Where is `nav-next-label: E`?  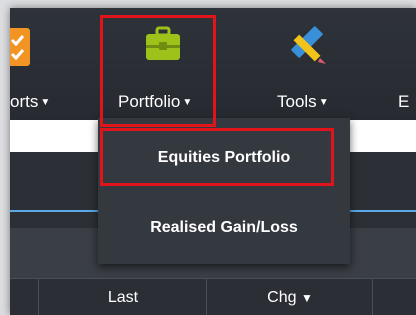 nav-next-label: E is located at coordinates (404, 101).